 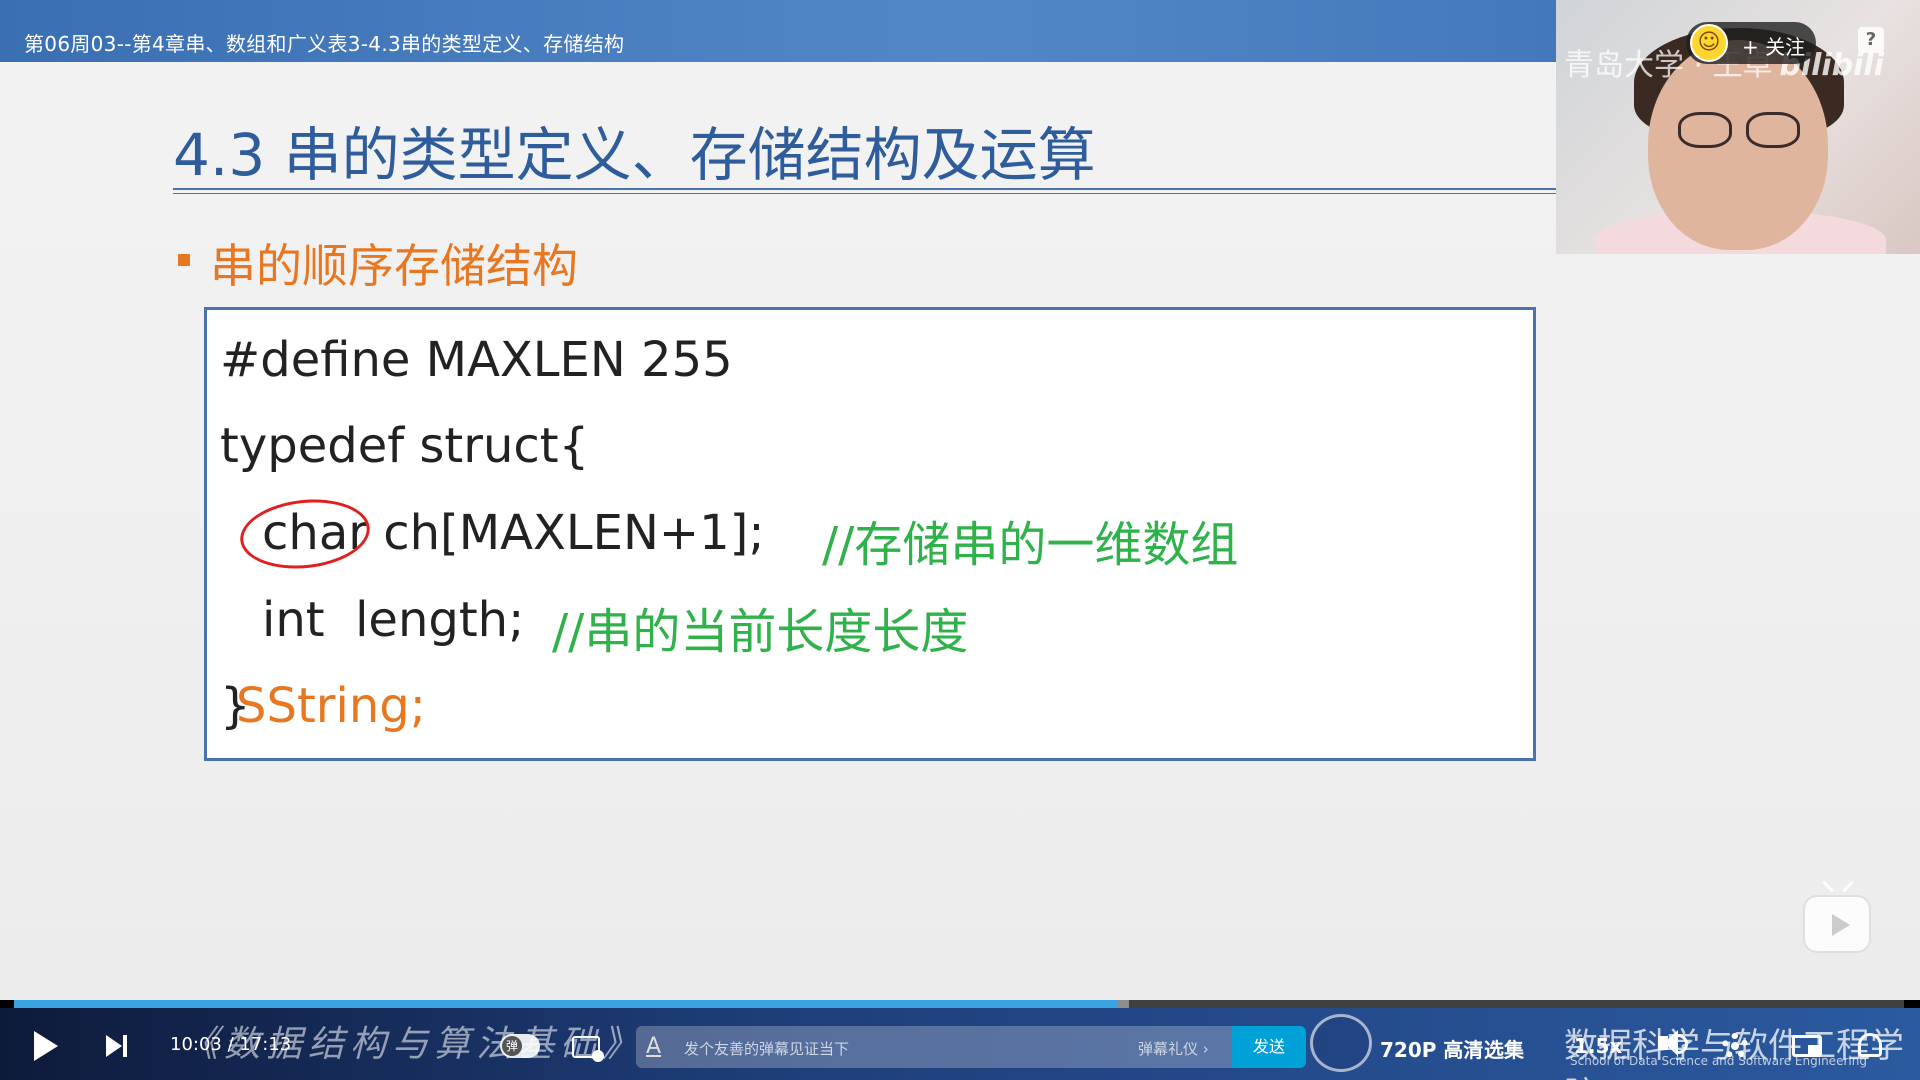 I want to click on code-type-name: SString;, so click(x=331, y=706).